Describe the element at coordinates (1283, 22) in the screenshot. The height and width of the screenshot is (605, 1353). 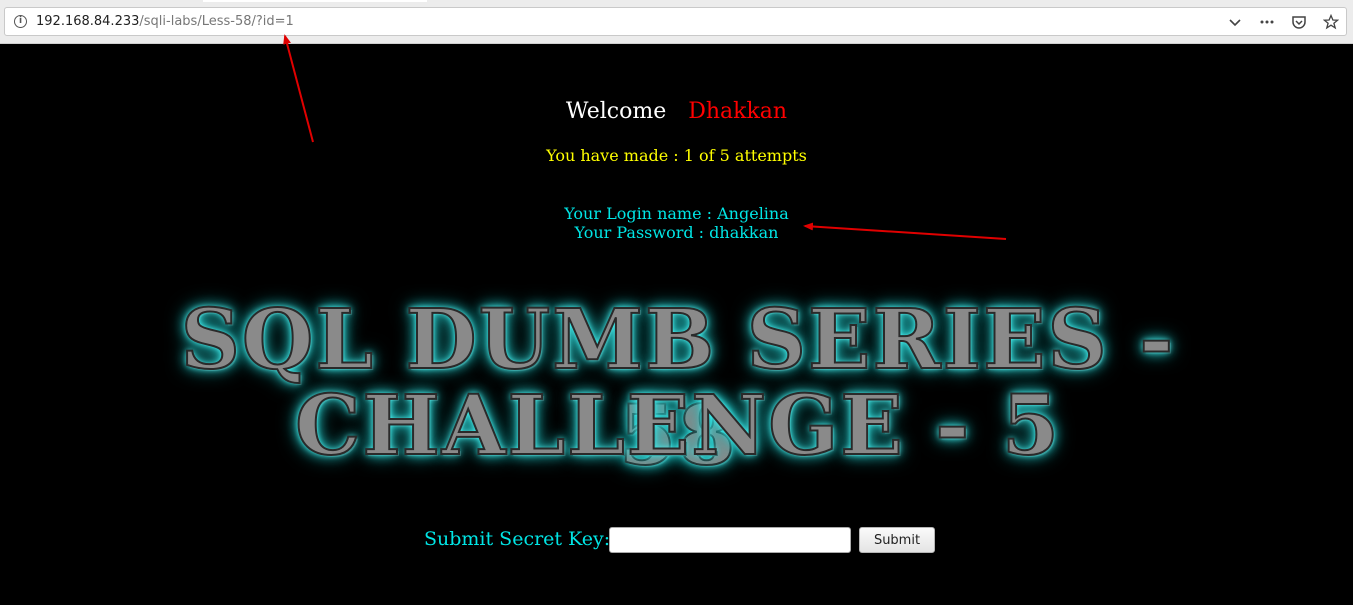
I see `address-bar-actions` at that location.